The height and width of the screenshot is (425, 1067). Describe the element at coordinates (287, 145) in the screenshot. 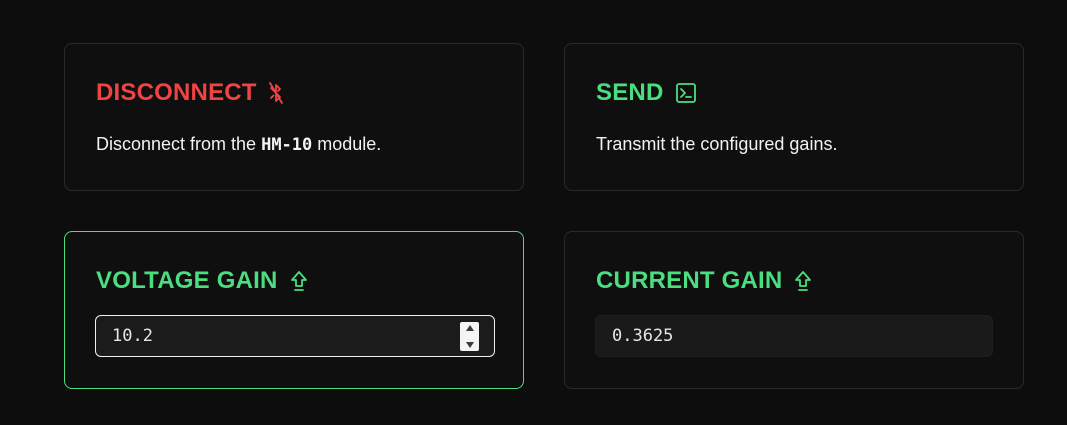

I see `module-code: HM-10` at that location.